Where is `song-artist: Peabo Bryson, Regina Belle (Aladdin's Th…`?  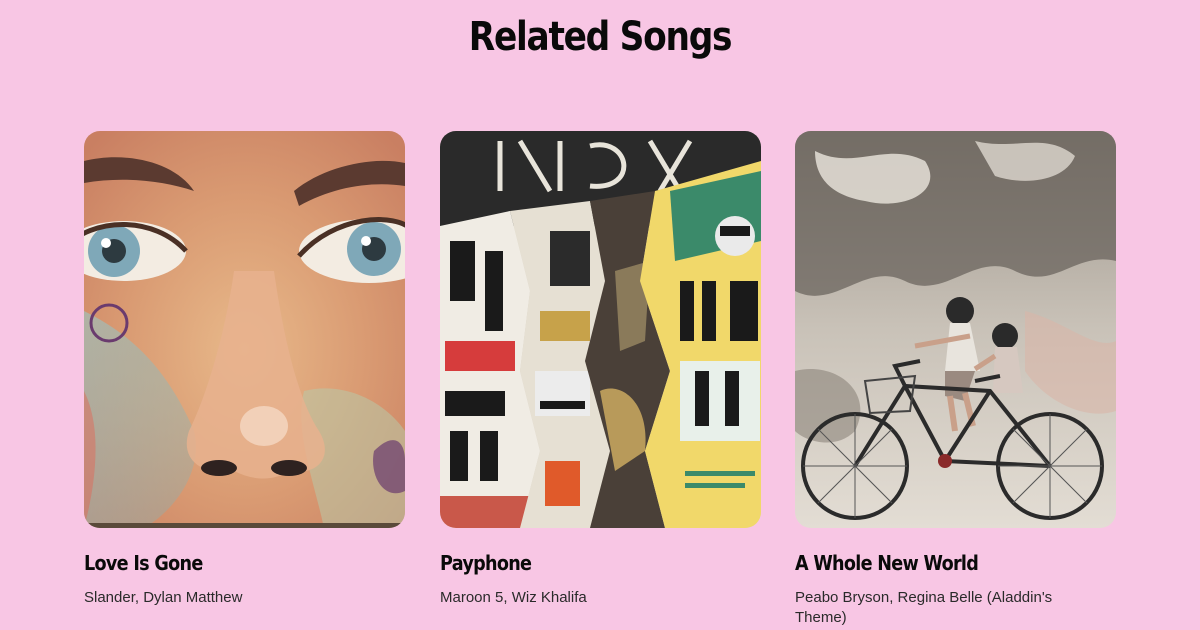 song-artist: Peabo Bryson, Regina Belle (Aladdin's Th… is located at coordinates (924, 607).